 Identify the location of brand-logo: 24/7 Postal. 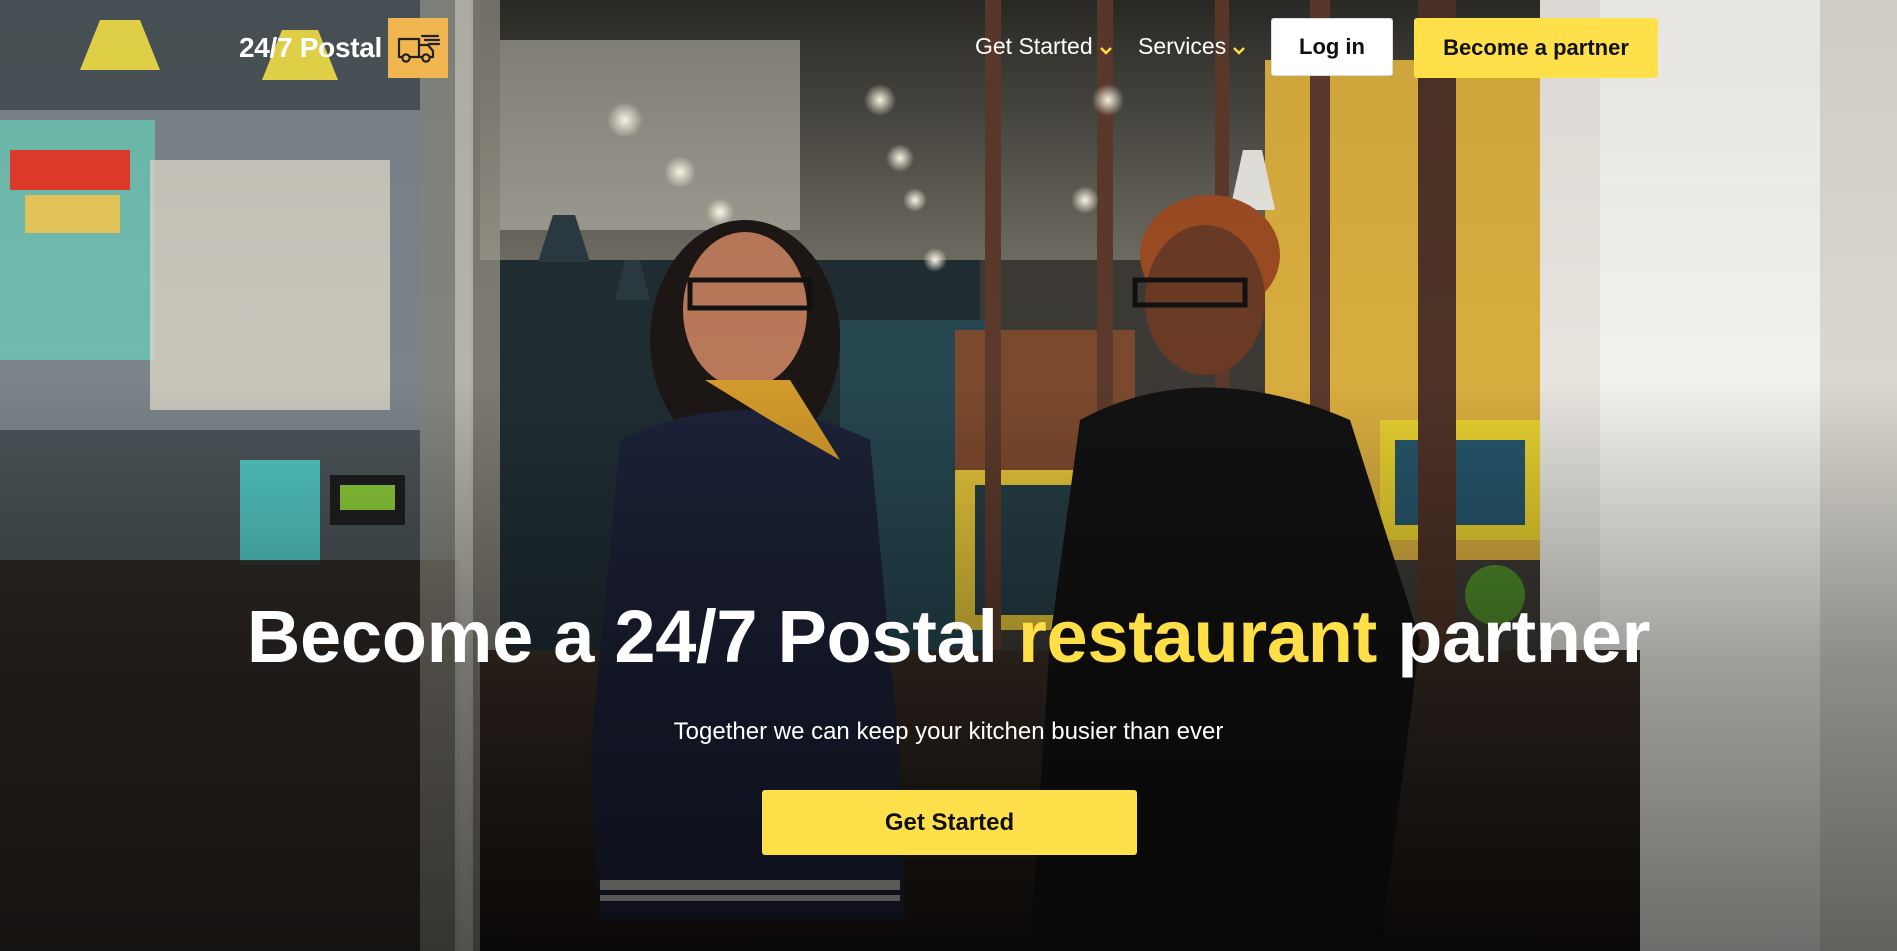
(344, 48).